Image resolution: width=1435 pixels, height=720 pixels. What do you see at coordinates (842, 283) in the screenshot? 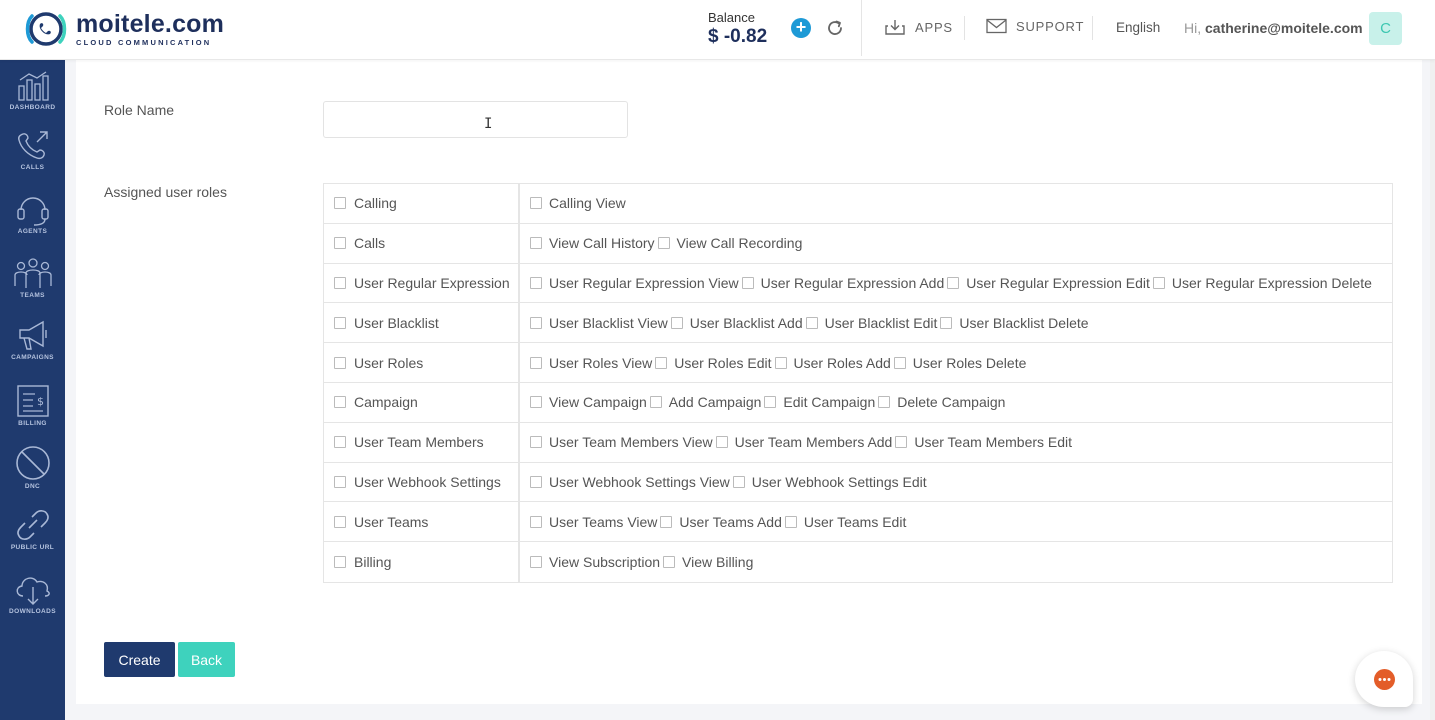
I see `permission-option: User Regular Expression Add` at bounding box center [842, 283].